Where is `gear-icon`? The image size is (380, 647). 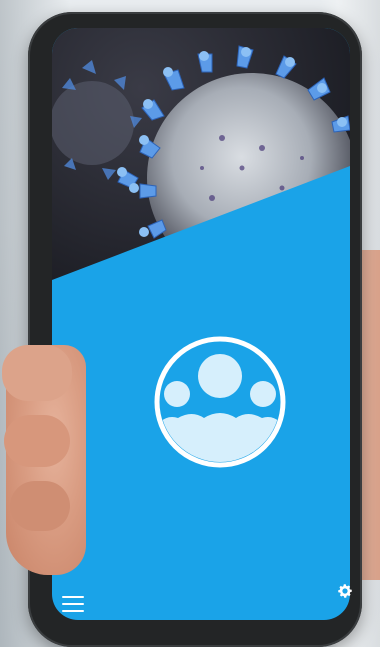
gear-icon is located at coordinates (345, 591).